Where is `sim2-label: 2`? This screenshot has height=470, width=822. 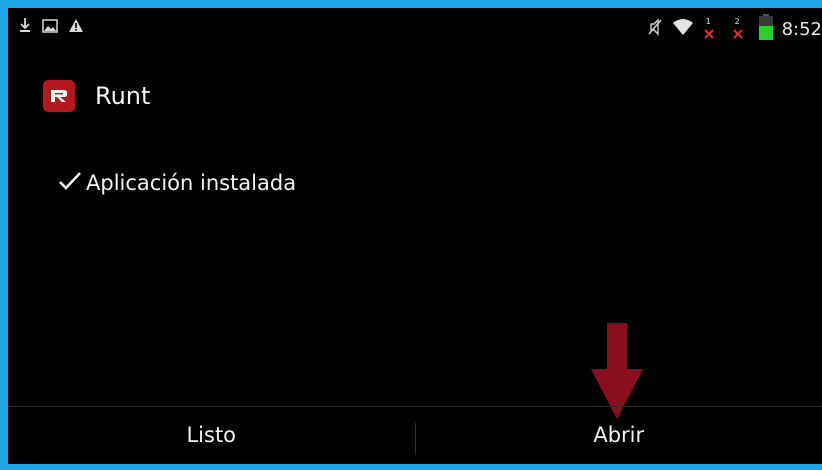
sim2-label: 2 is located at coordinates (737, 21).